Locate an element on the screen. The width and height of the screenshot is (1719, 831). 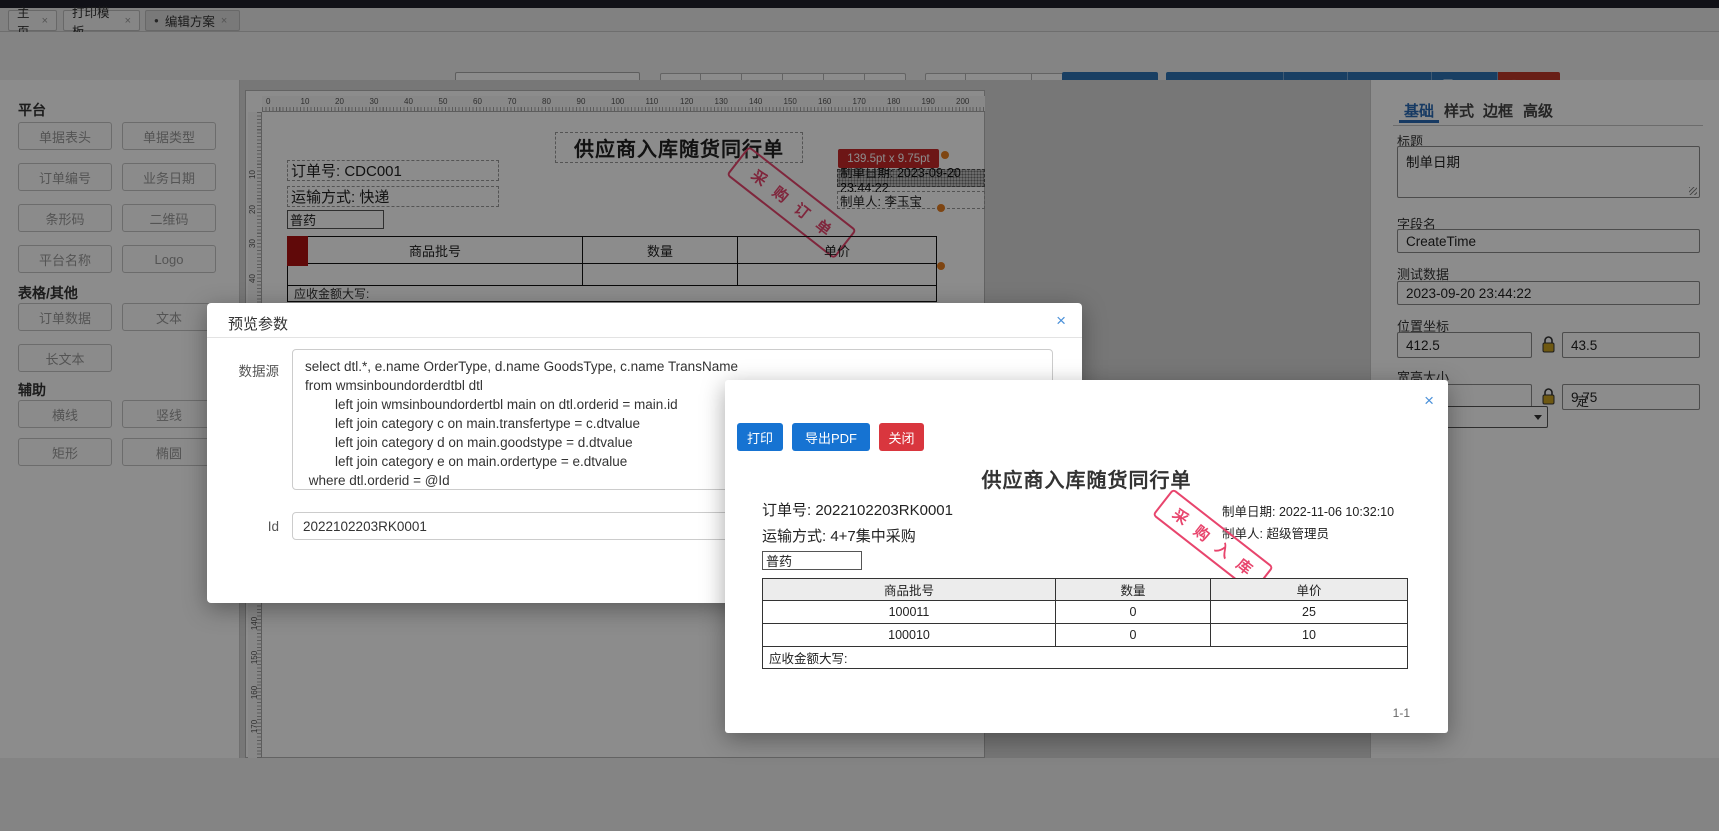
table-row: 100010 0 10 is located at coordinates (1085, 635).